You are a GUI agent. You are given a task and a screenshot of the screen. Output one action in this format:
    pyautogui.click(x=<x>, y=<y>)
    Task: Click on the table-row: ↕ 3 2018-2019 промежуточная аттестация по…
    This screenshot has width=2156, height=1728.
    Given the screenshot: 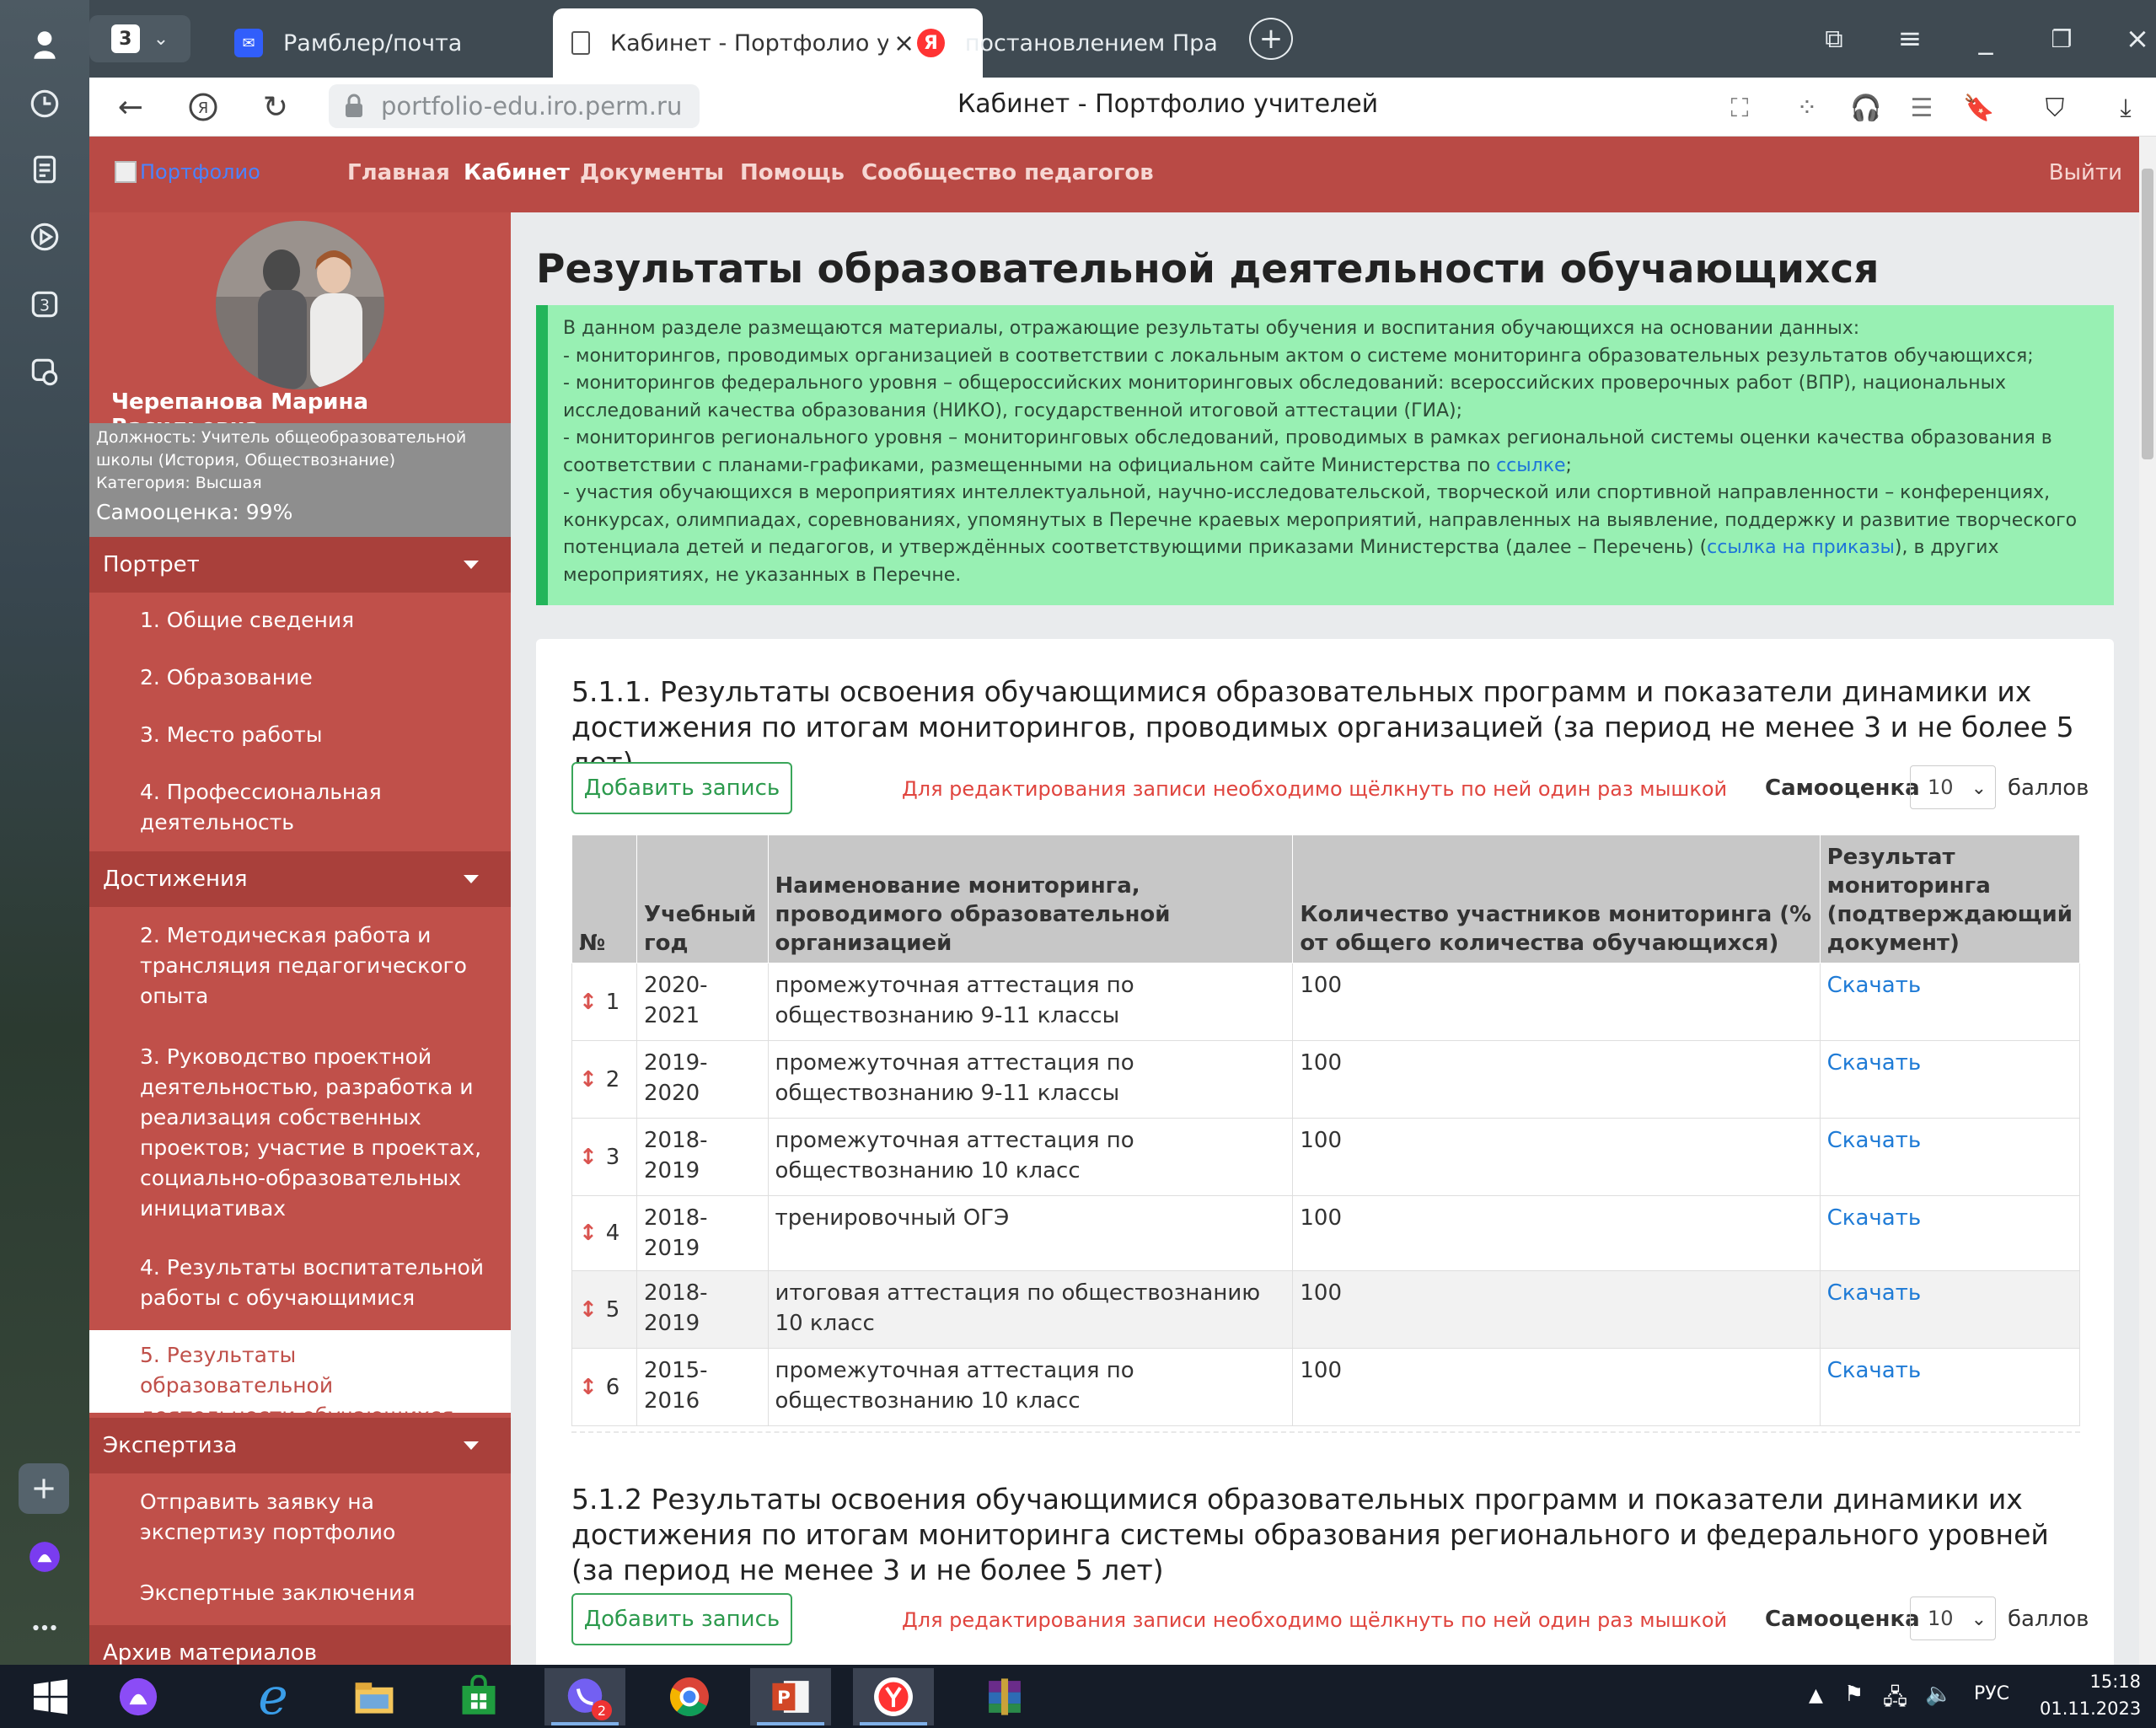 What is the action you would take?
    pyautogui.click(x=1326, y=1157)
    